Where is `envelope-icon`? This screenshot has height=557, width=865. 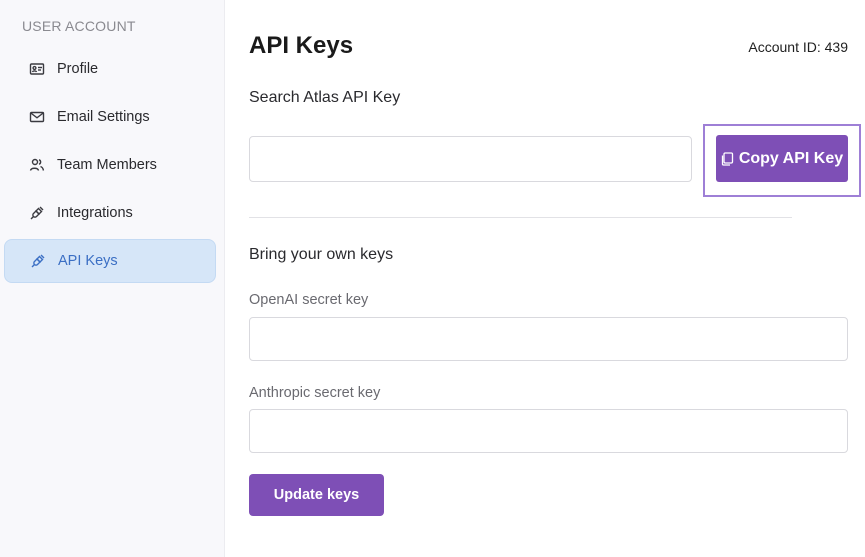 envelope-icon is located at coordinates (37, 117).